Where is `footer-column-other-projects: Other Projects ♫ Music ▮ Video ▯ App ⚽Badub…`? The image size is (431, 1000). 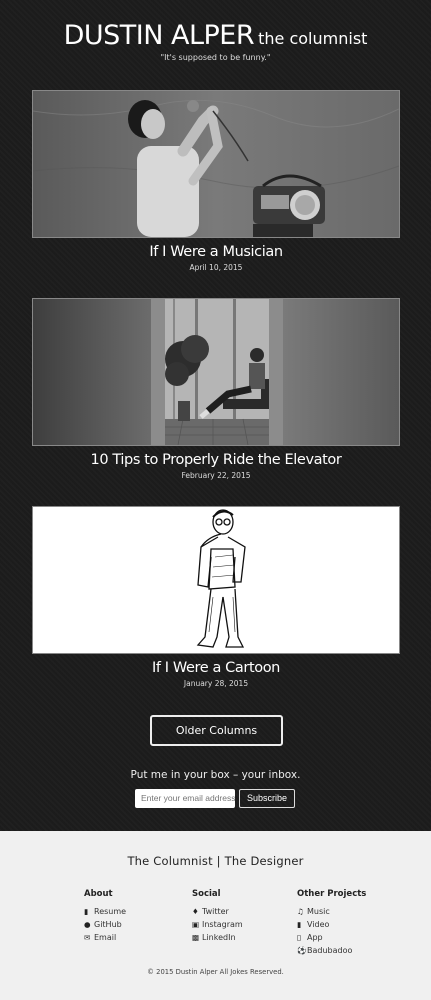
footer-column-other-projects: Other Projects ♫ Music ▮ Video ▯ App ⚽Badub… is located at coordinates (331, 923).